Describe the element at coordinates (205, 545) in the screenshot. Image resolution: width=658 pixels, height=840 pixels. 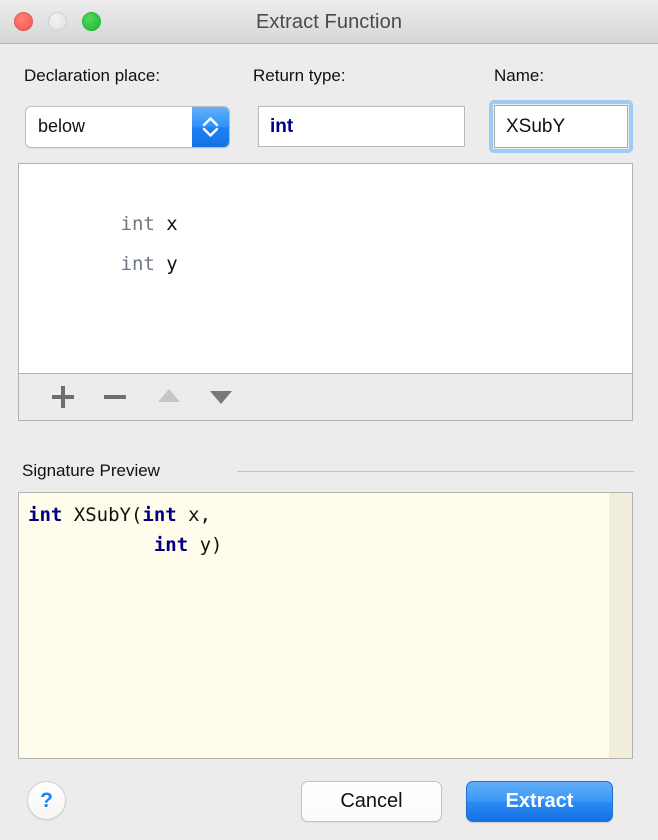
I see `signature-param2-name: y)` at that location.